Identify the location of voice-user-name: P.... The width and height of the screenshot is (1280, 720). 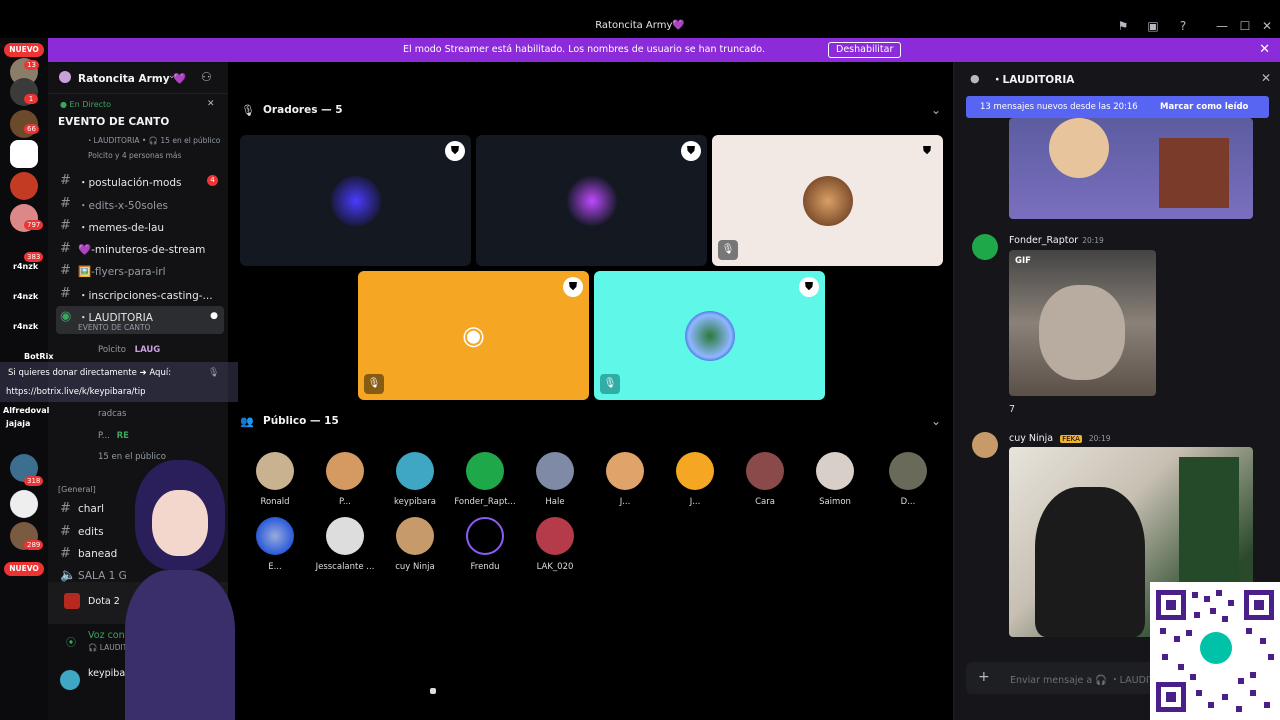
(104, 436).